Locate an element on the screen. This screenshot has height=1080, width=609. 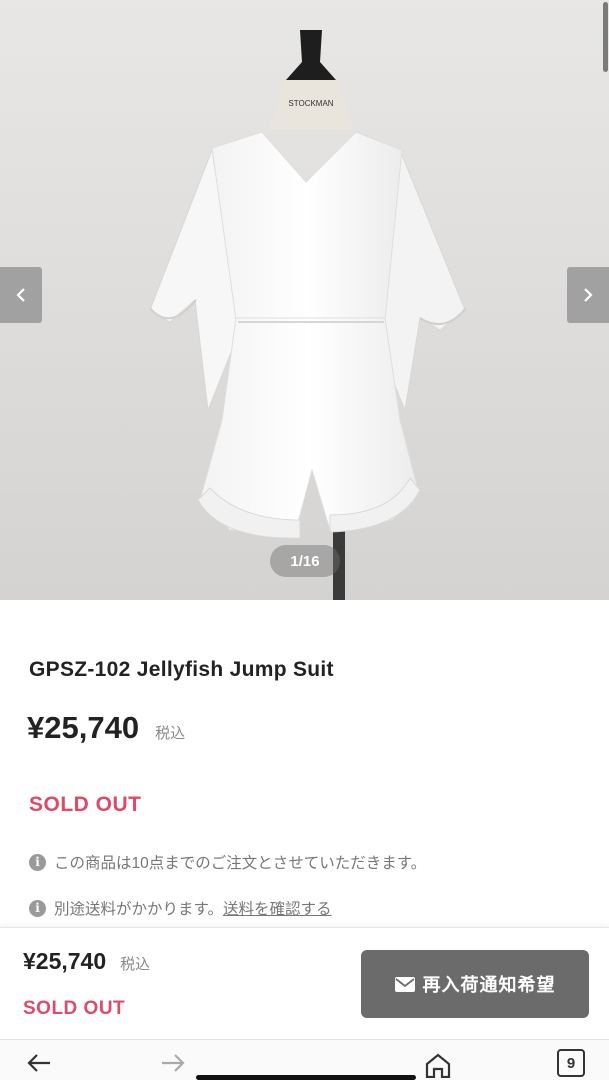
gallery-next-button is located at coordinates (588, 295).